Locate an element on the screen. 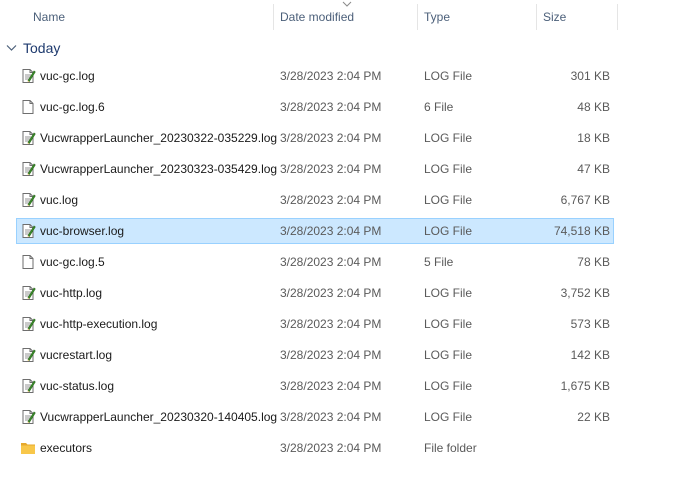 The height and width of the screenshot is (477, 696). file-size: 142 KB is located at coordinates (590, 355).